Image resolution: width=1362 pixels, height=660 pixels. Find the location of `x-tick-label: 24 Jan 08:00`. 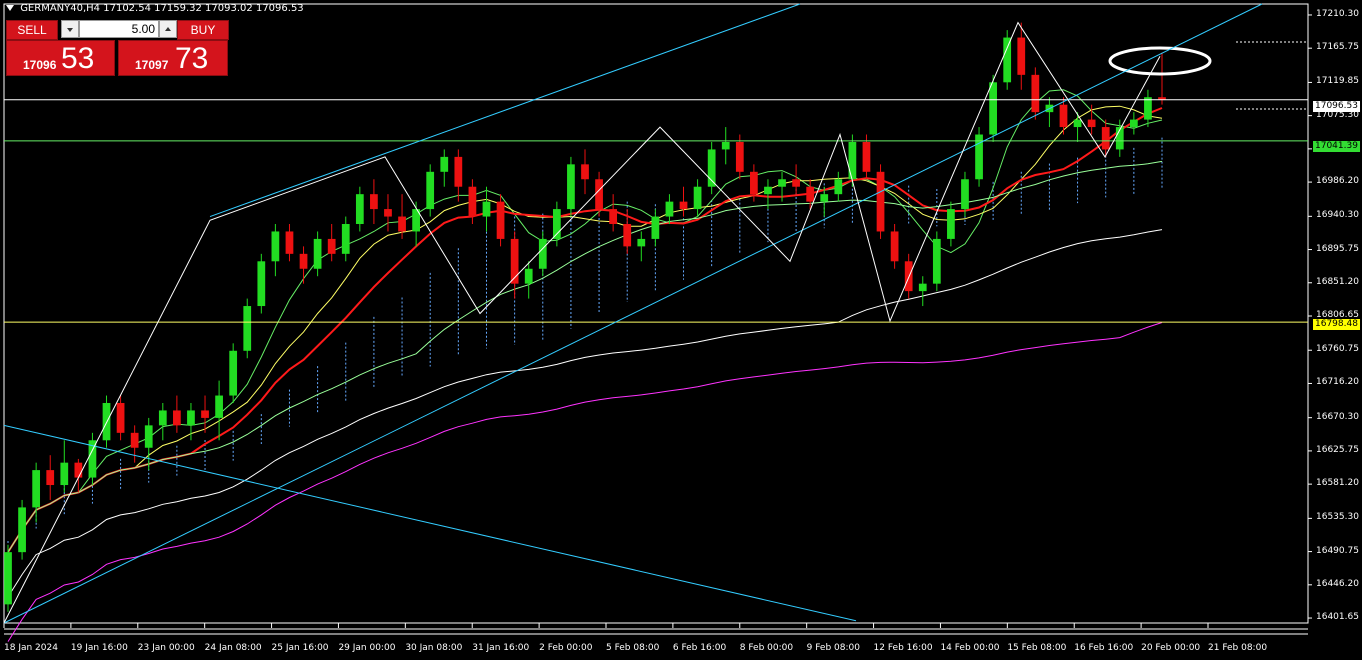

x-tick-label: 24 Jan 08:00 is located at coordinates (233, 648).